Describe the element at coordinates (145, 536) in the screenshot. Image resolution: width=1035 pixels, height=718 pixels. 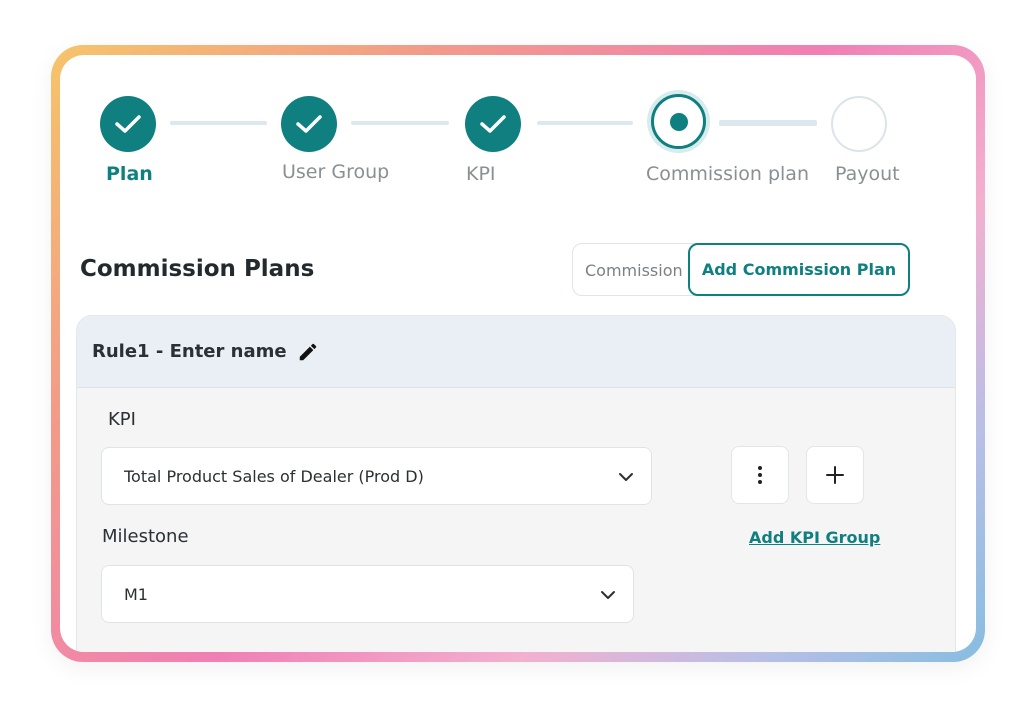
I see `milestone-label: Milestone` at that location.